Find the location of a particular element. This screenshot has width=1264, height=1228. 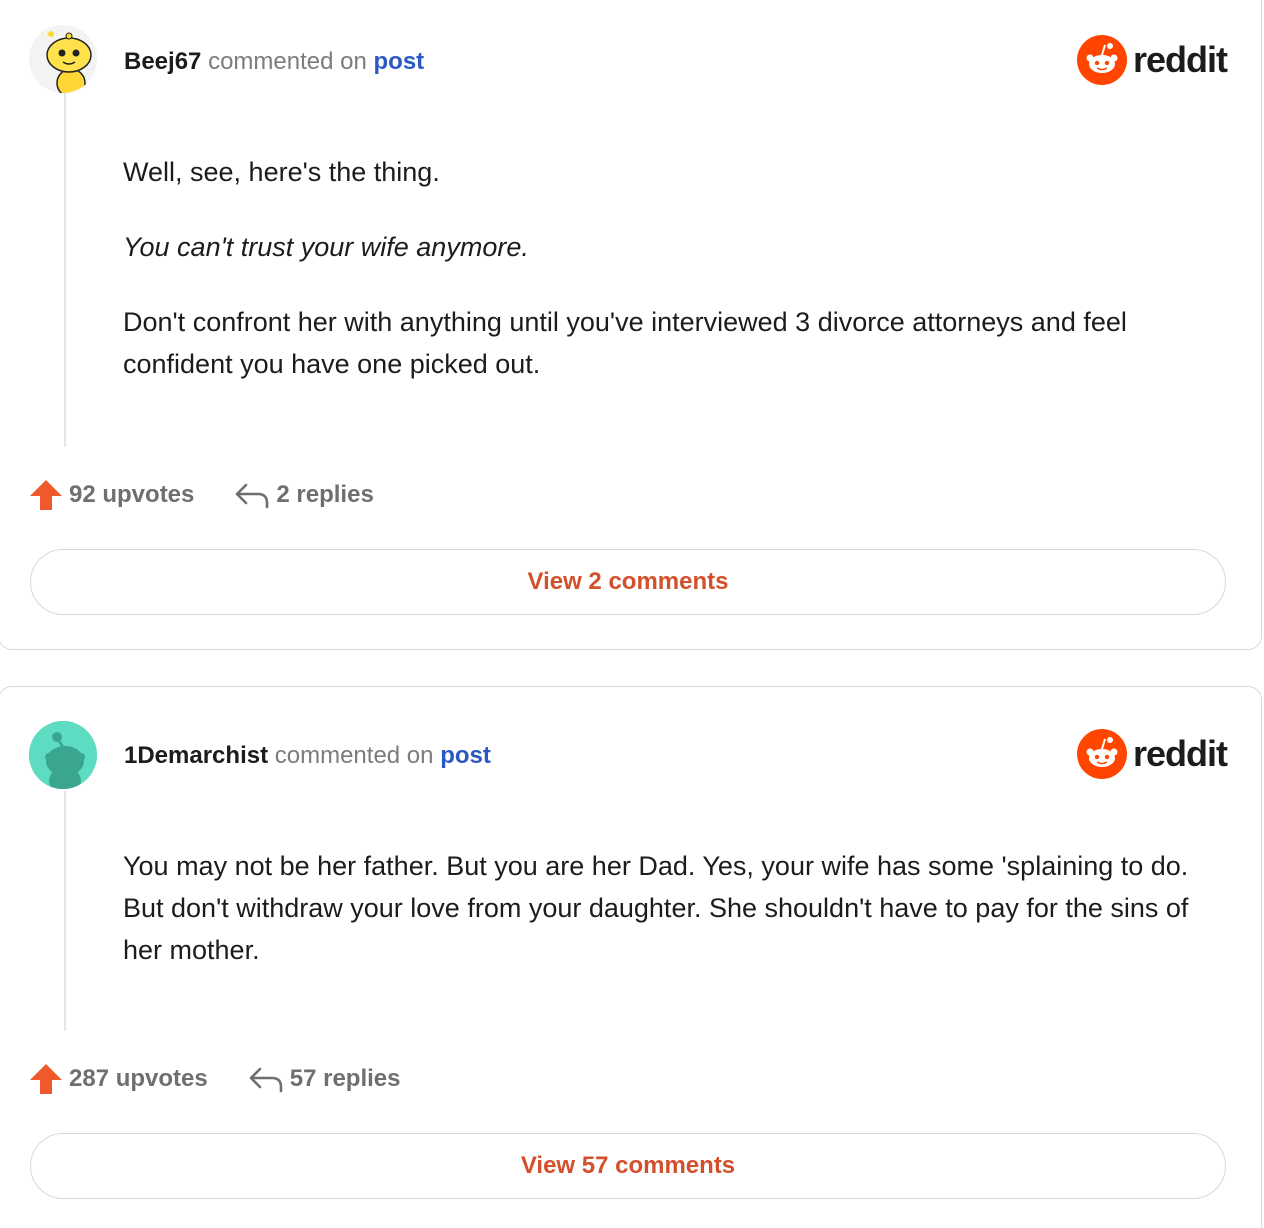

comment-paragraph: Well, see, here's the thing. is located at coordinates (281, 172).